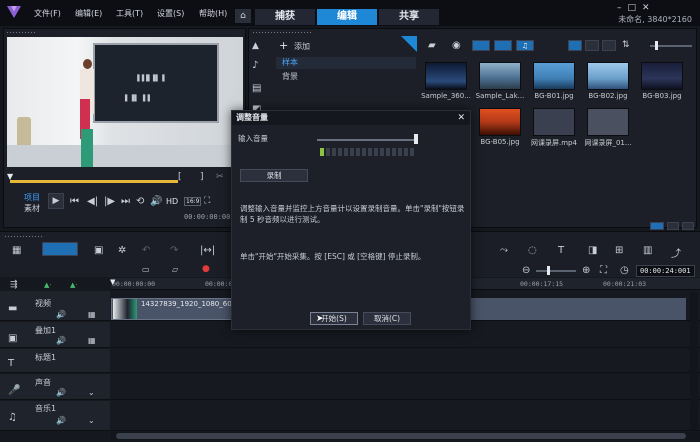  I want to click on view-details-button, so click(609, 45).